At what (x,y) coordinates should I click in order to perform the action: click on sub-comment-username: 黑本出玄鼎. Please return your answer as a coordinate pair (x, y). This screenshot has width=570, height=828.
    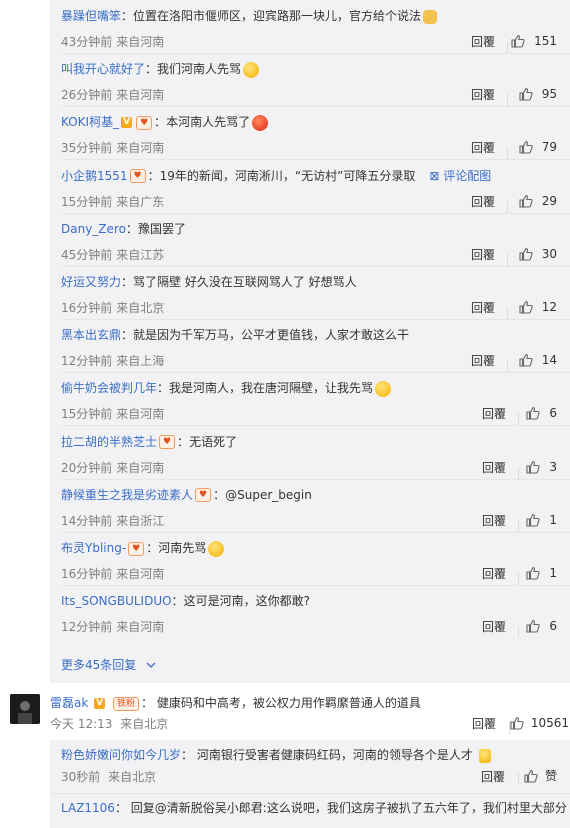
    Looking at the image, I should click on (91, 335).